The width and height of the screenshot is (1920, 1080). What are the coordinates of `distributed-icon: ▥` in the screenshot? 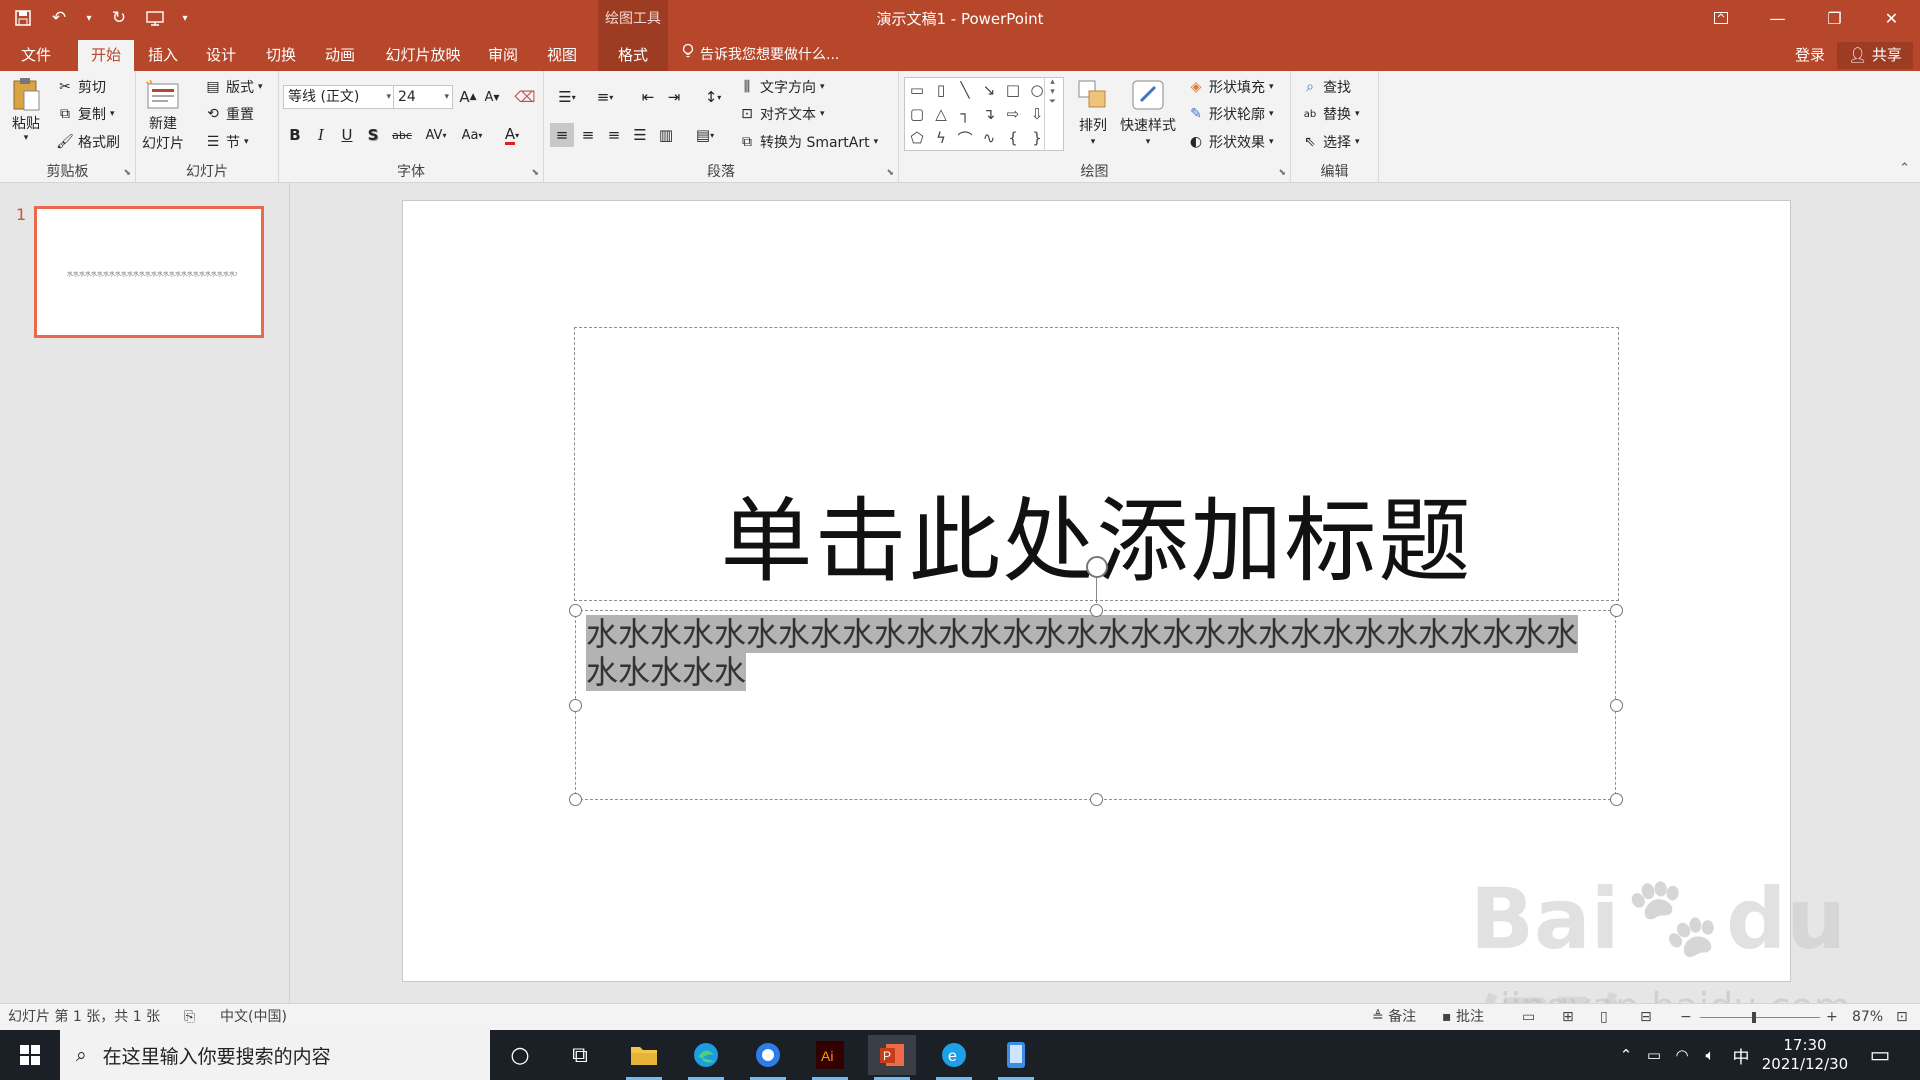 It's located at (666, 135).